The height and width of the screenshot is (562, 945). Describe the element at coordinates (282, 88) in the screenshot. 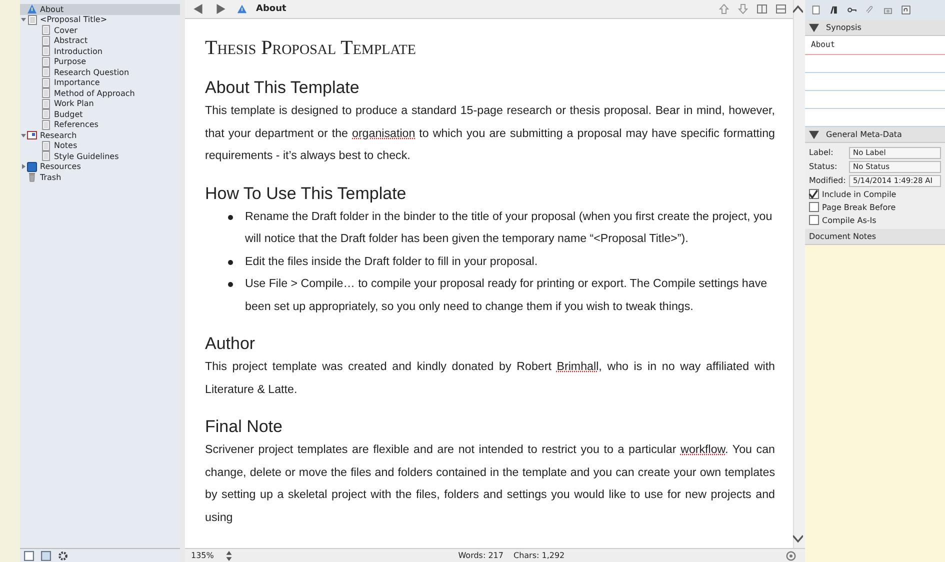

I see `section-heading: About This Template` at that location.